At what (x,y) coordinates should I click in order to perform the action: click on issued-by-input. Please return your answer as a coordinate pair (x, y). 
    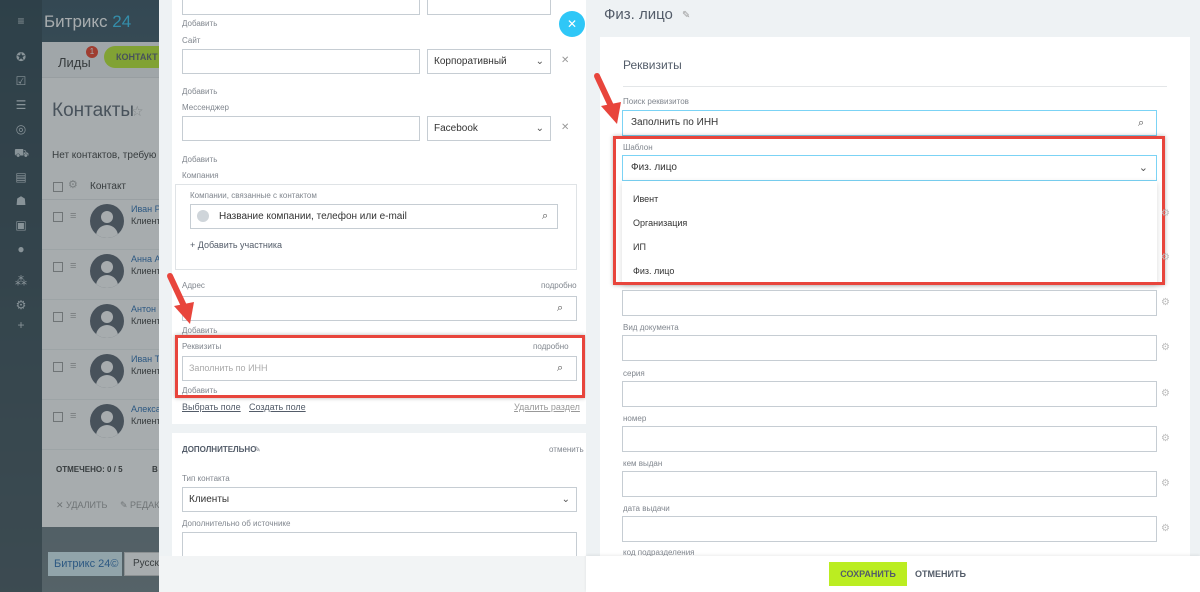
    Looking at the image, I should click on (889, 484).